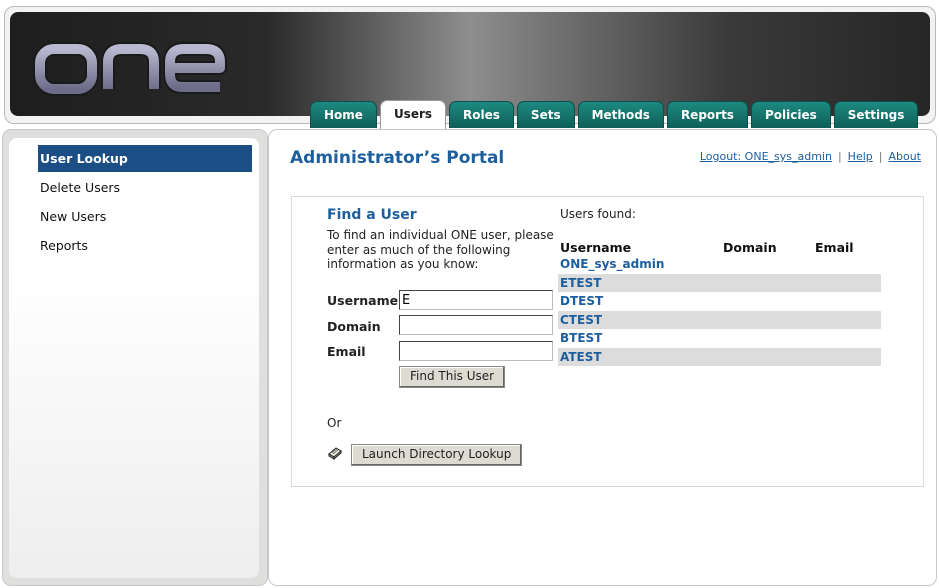  Describe the element at coordinates (481, 114) in the screenshot. I see `tab-roles: Roles` at that location.